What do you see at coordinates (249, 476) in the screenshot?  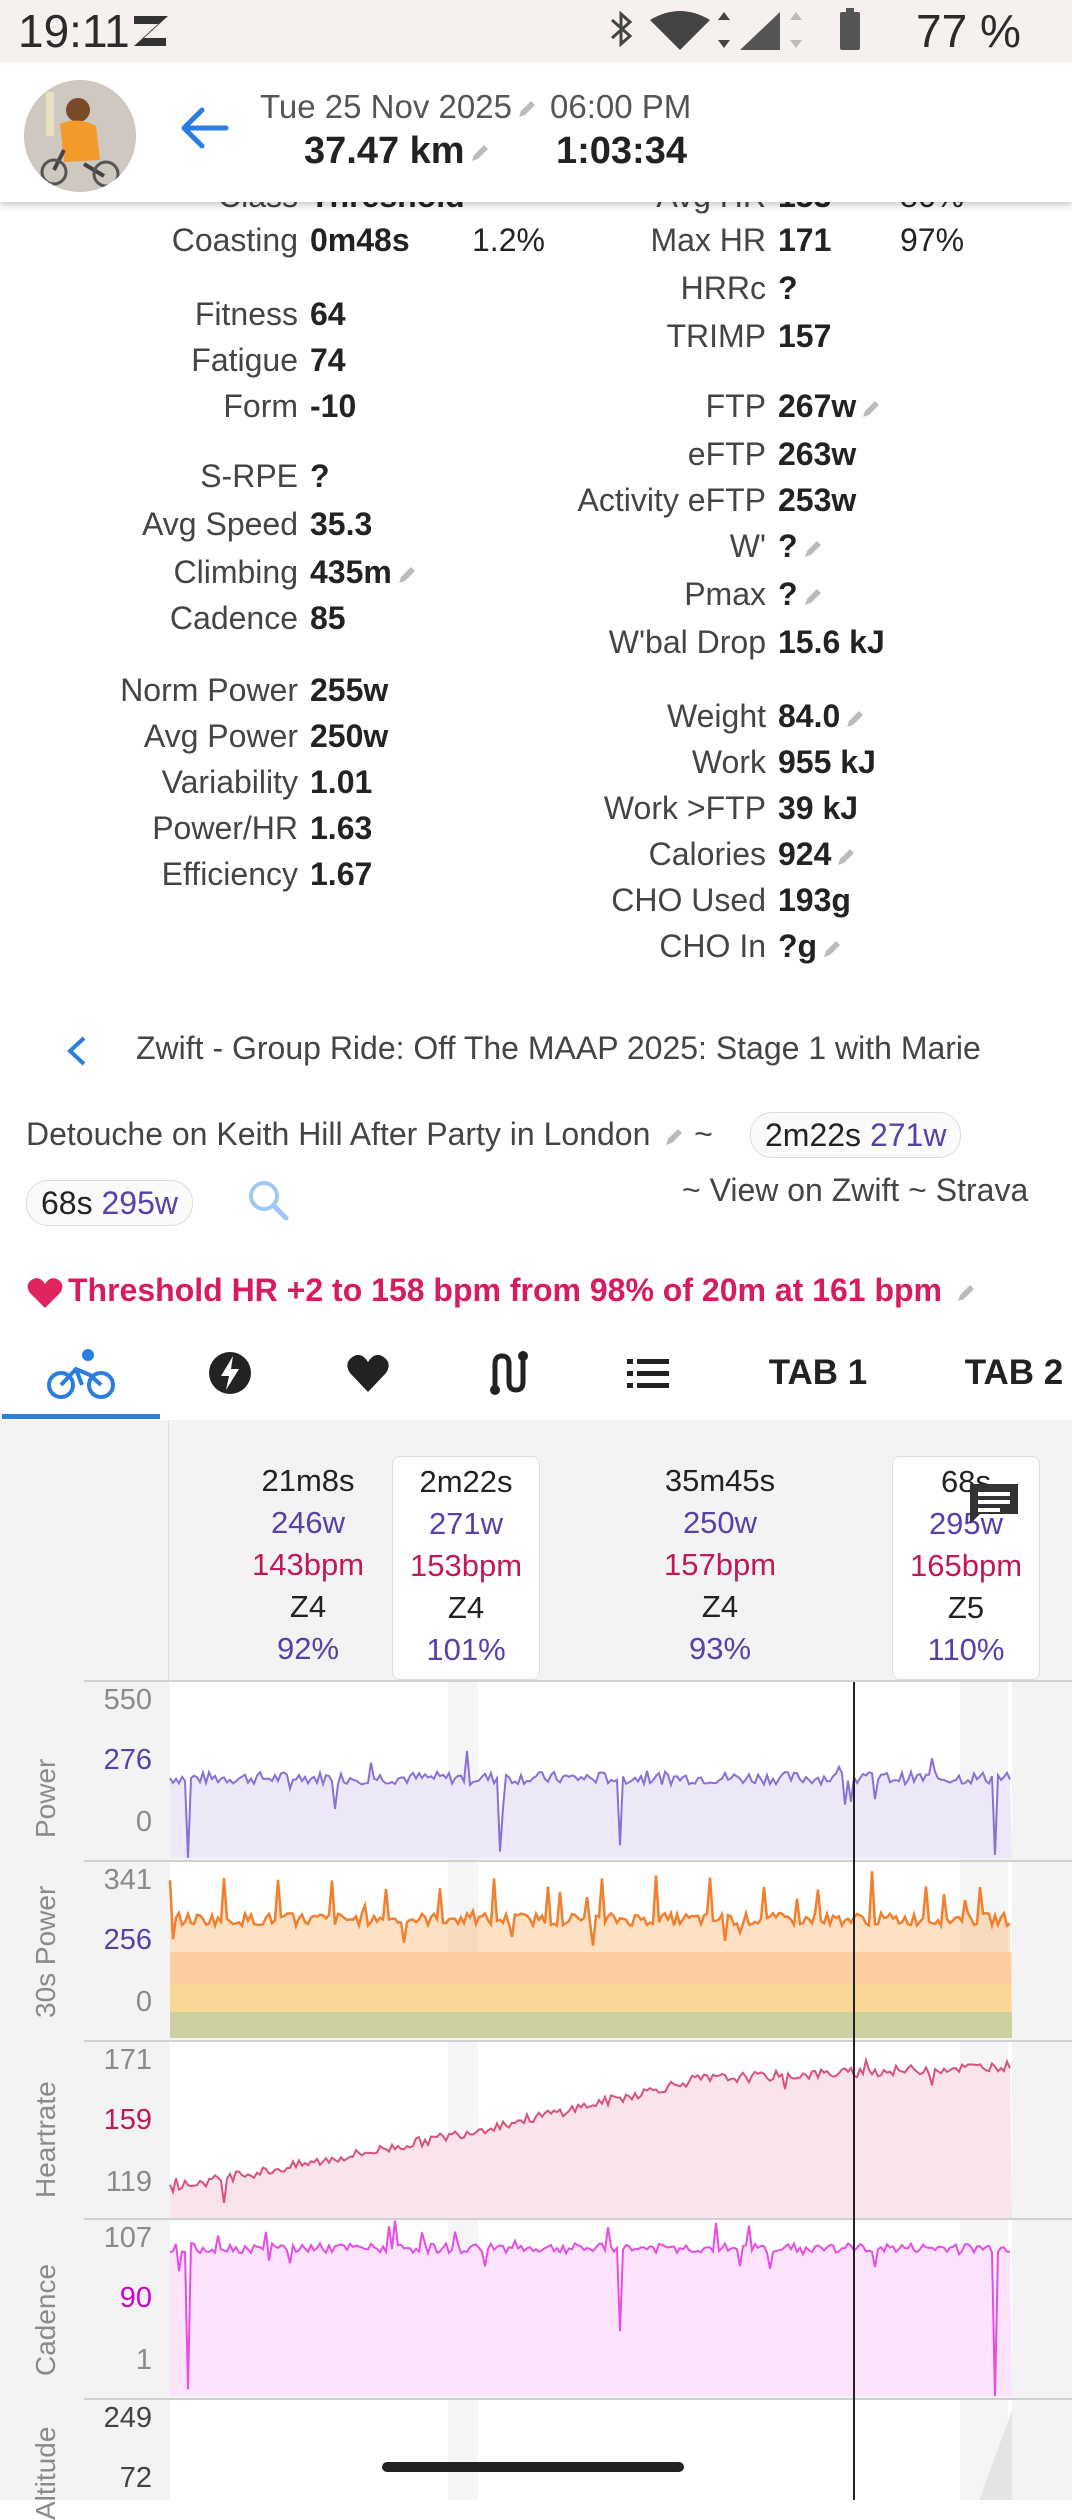 I see `stat-label: S-RPE` at bounding box center [249, 476].